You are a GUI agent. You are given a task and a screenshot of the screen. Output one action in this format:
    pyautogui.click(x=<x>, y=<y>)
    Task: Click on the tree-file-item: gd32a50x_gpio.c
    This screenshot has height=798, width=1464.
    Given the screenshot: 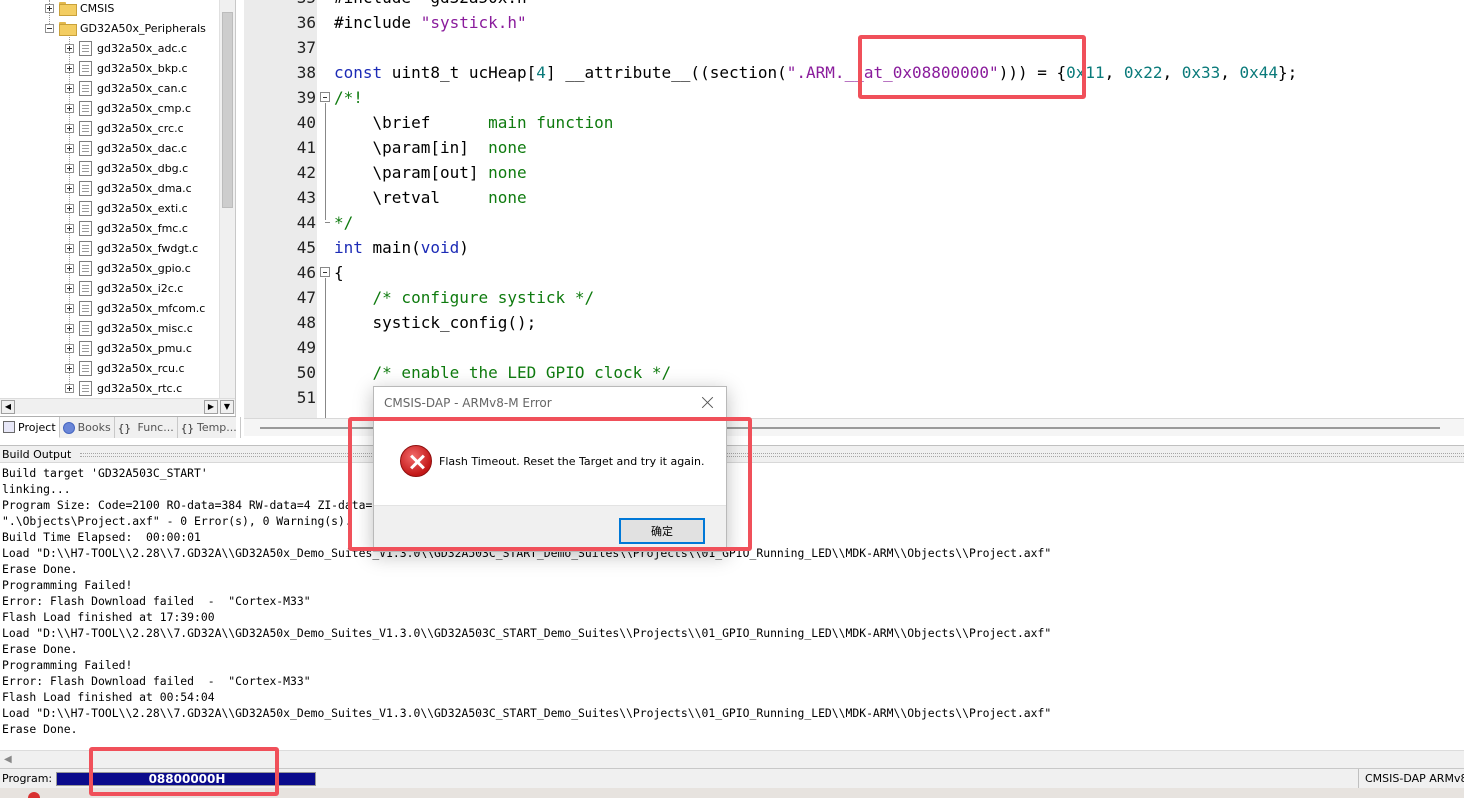 What is the action you would take?
    pyautogui.click(x=128, y=268)
    